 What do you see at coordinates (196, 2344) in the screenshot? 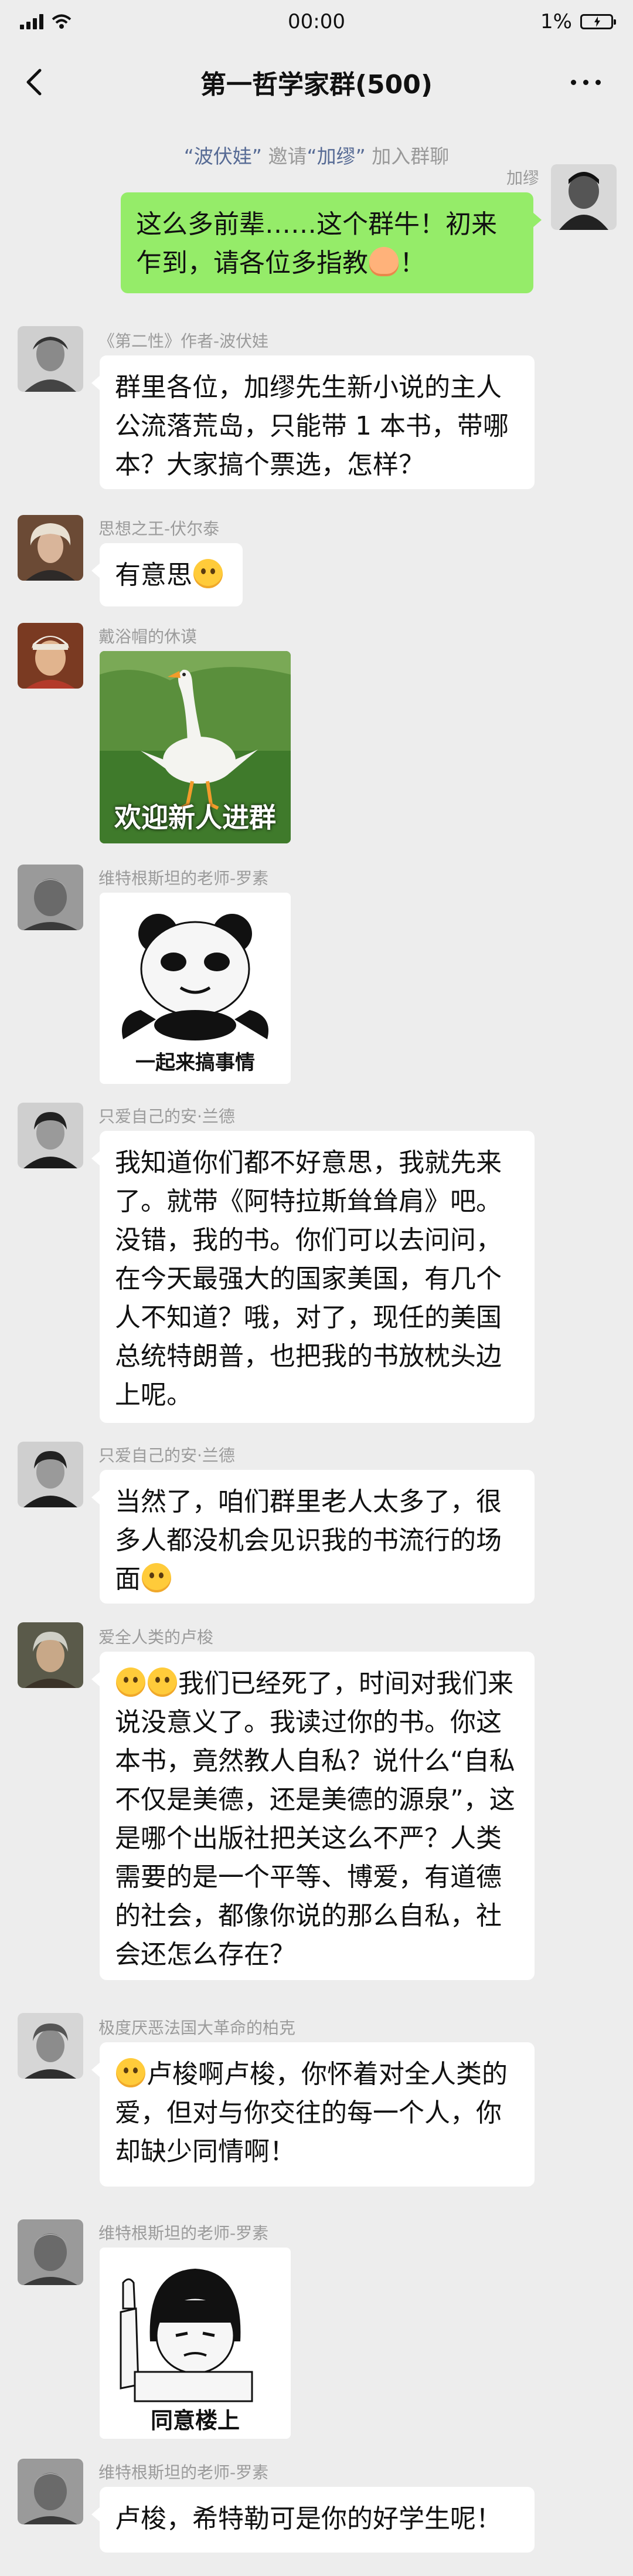
I see `sticker-image: 同意楼上` at bounding box center [196, 2344].